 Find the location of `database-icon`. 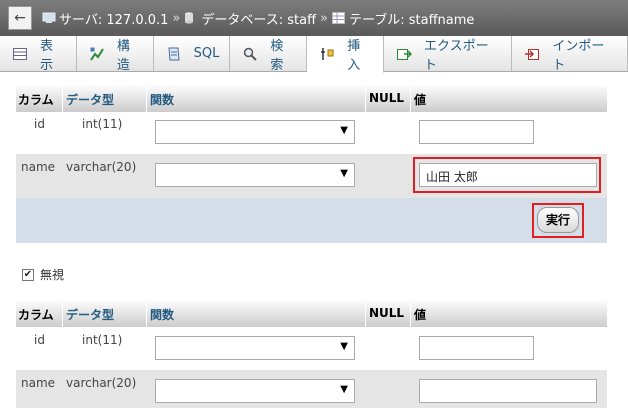

database-icon is located at coordinates (191, 18).